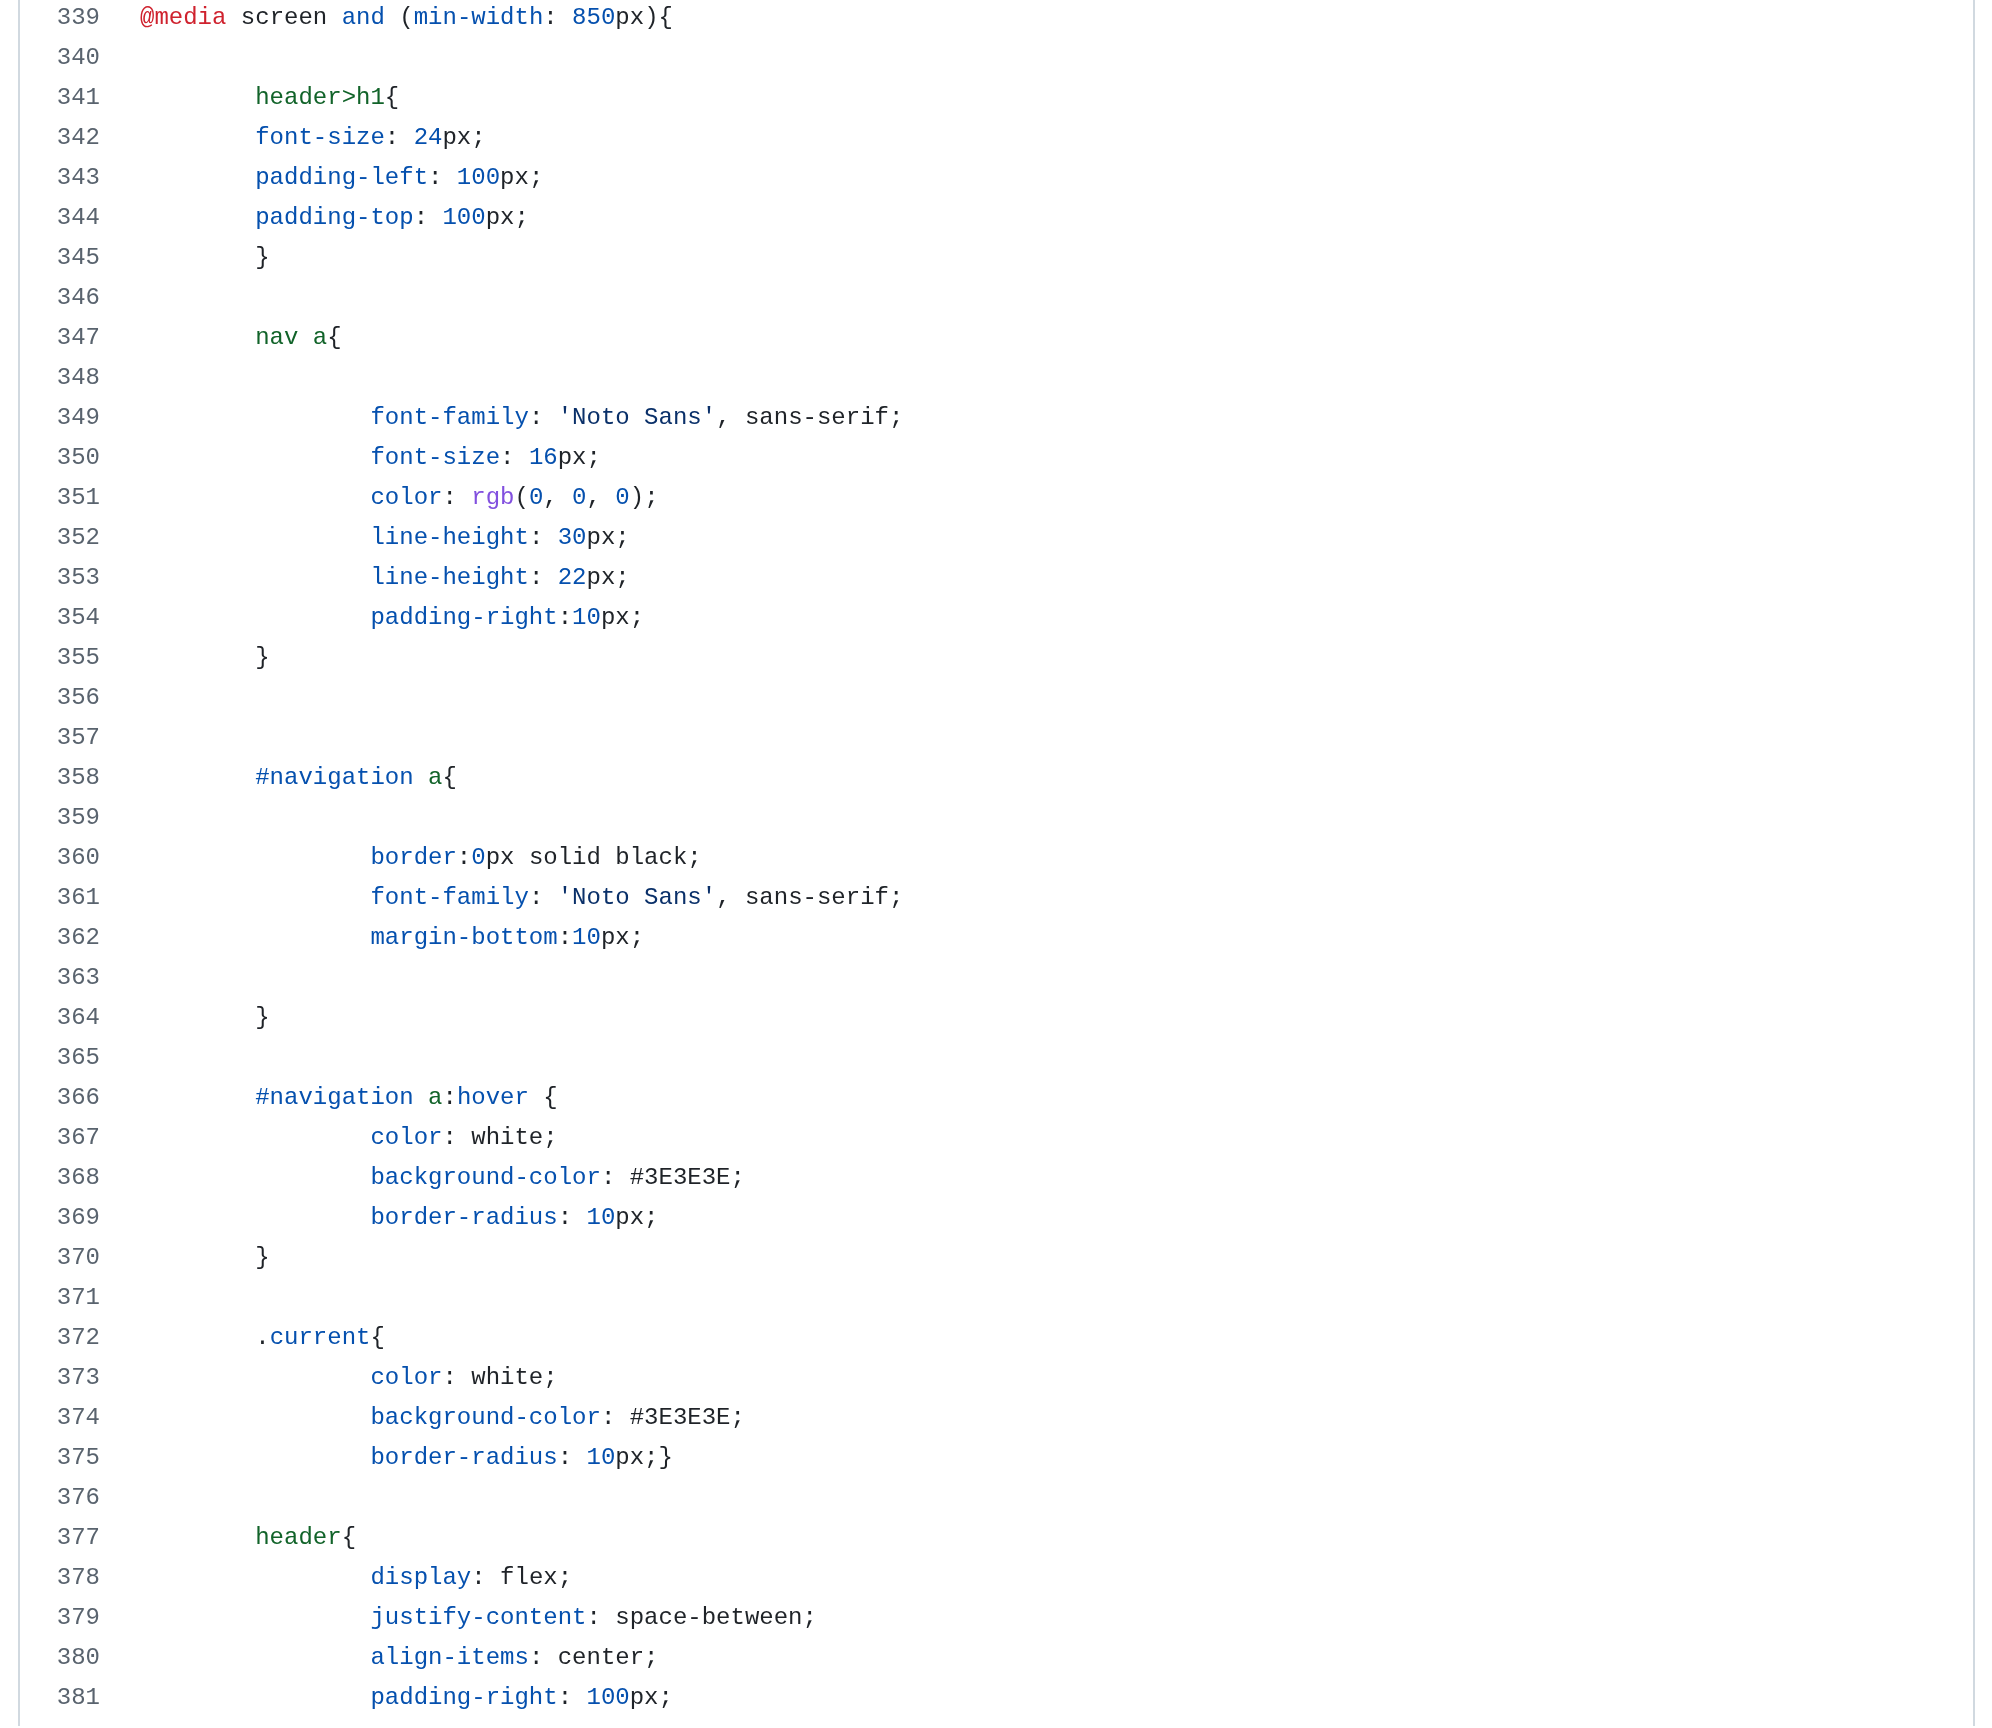 The image size is (1992, 1728). Describe the element at coordinates (77, 418) in the screenshot. I see `line-number: 349` at that location.